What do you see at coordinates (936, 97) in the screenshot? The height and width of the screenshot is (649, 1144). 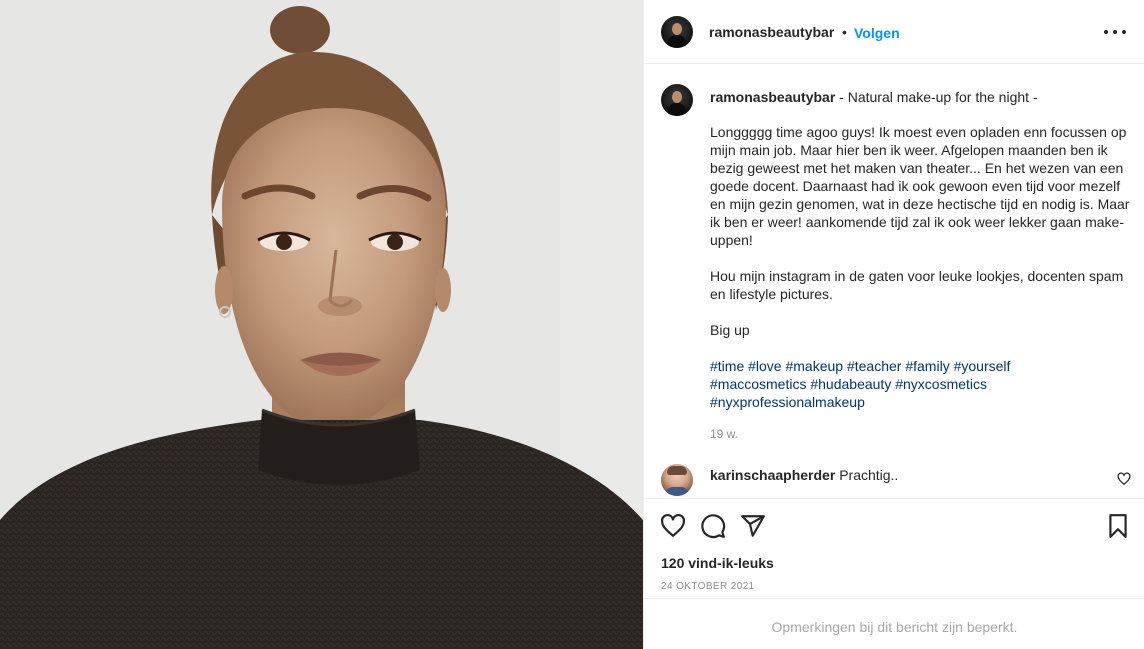 I see `caption-title: - Natural make-up for the night -` at bounding box center [936, 97].